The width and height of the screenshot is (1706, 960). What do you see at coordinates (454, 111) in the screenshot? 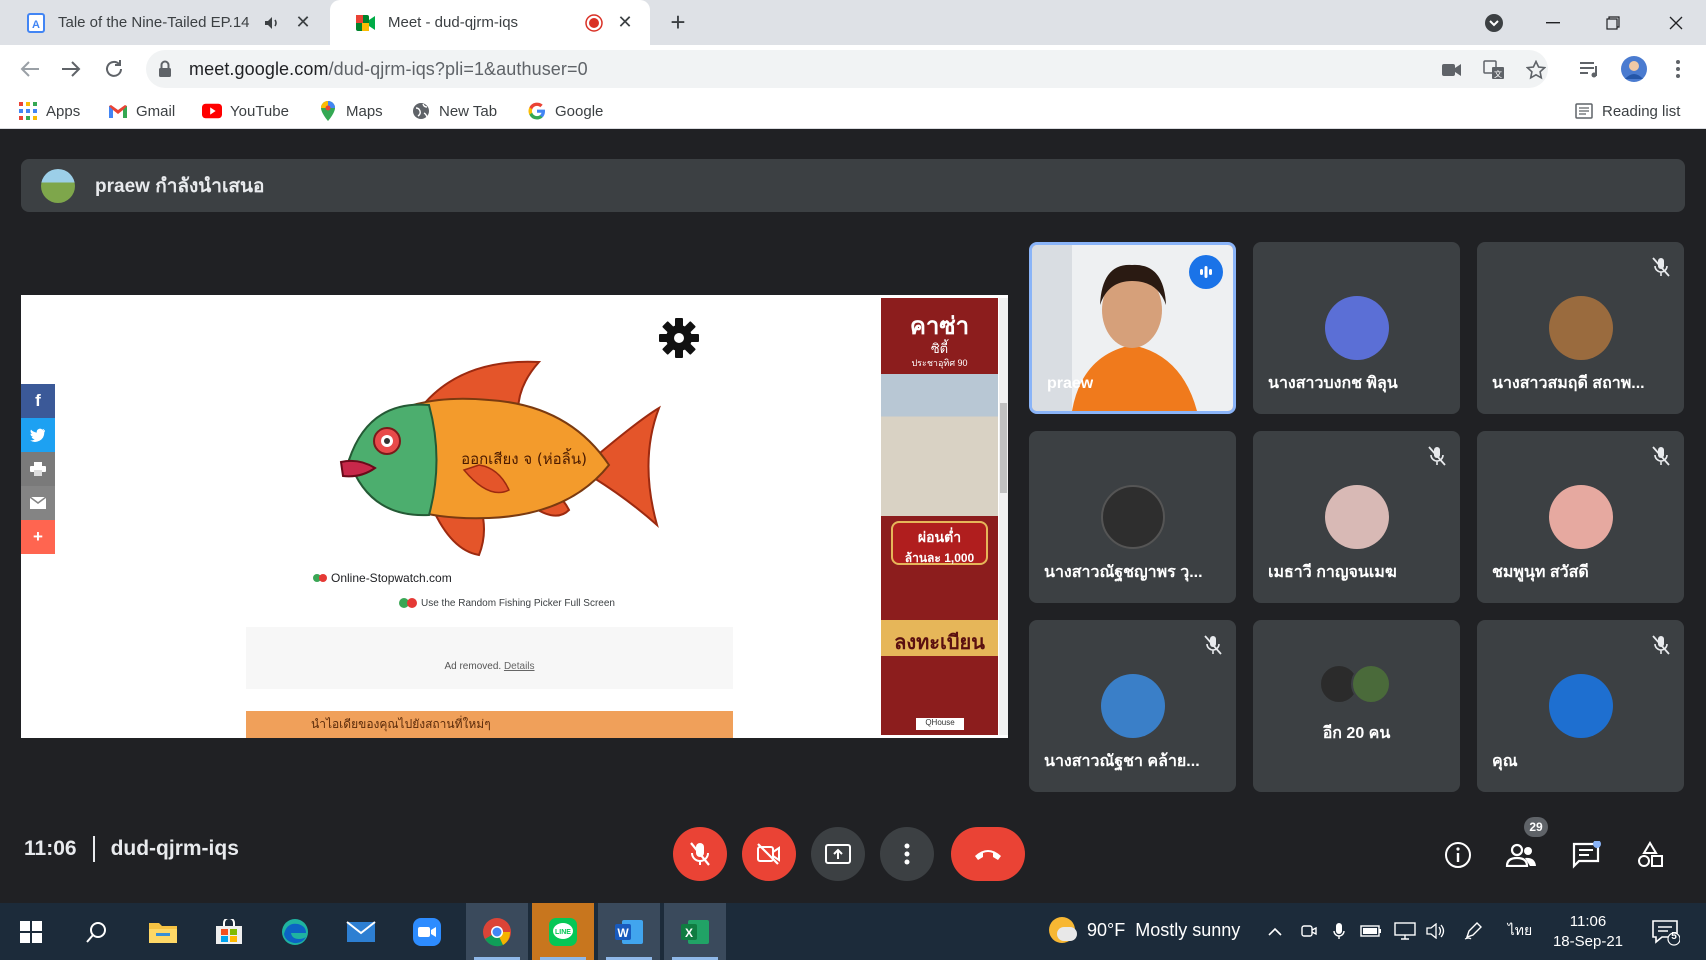
I see `bookmark-new-tab: New Tab` at bounding box center [454, 111].